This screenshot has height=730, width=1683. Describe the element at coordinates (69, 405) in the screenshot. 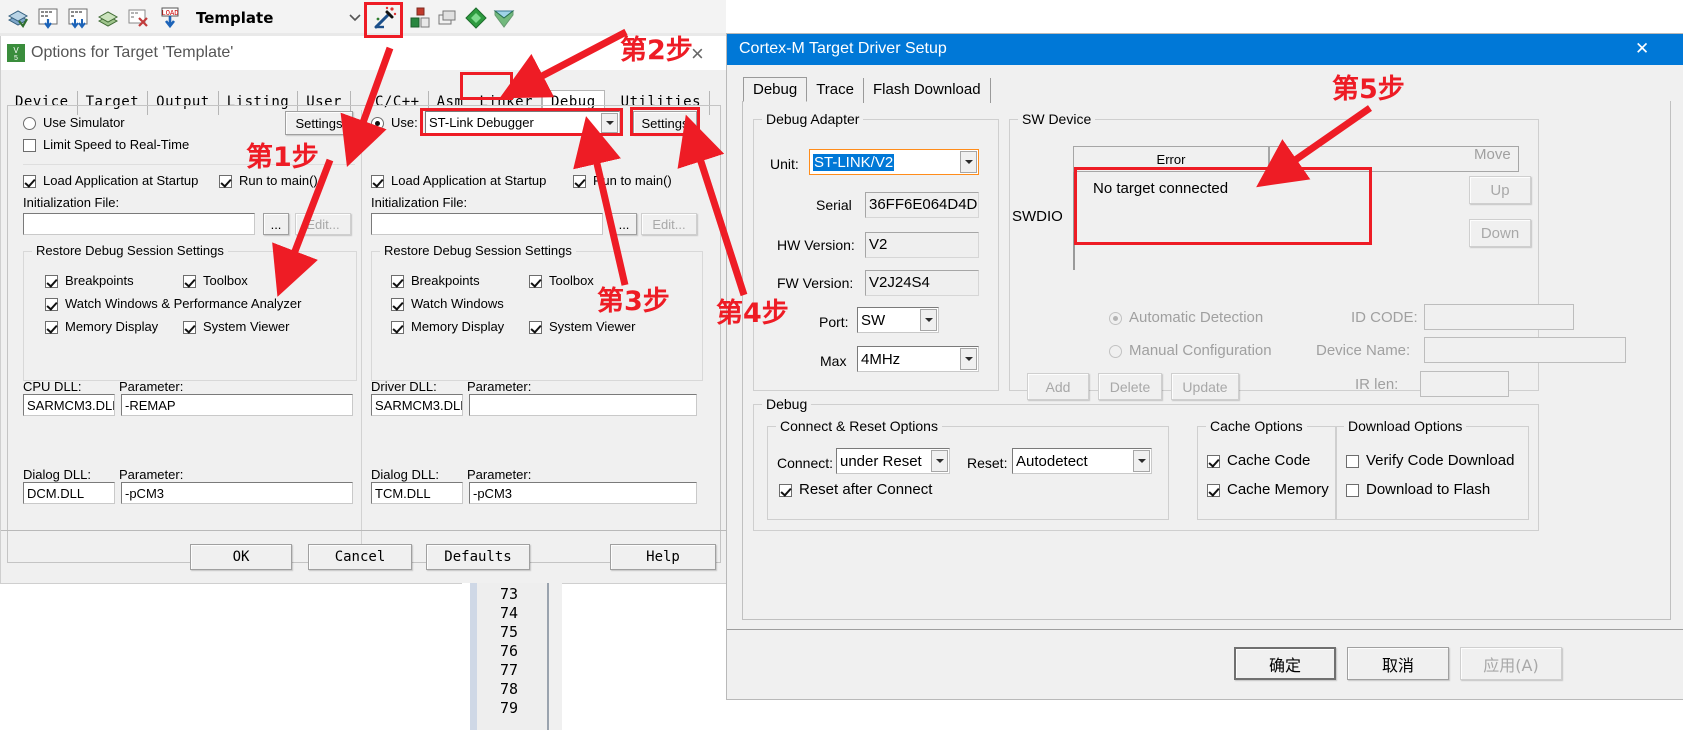

I see `cpu-dll-input: SARMCM3.DLL` at that location.